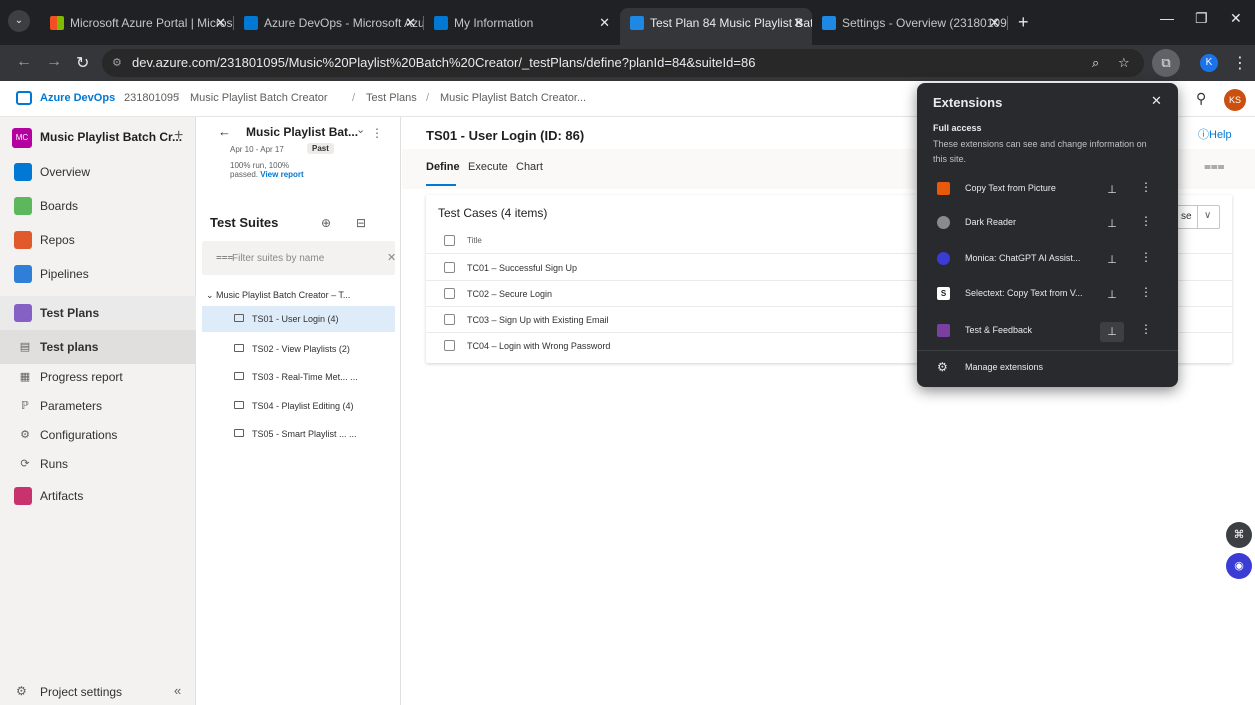 The height and width of the screenshot is (705, 1255). I want to click on browser-tab-azure-portal: Microsoft Azure Portal | Micros ✕, so click(137, 23).